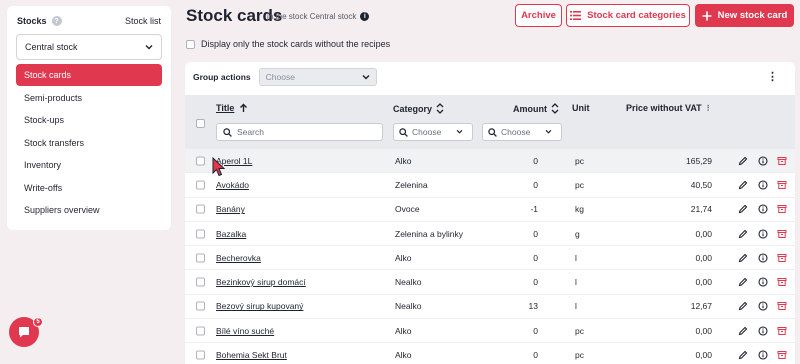 Image resolution: width=800 pixels, height=364 pixels. Describe the element at coordinates (427, 132) in the screenshot. I see `category-filter-value: Choose` at that location.